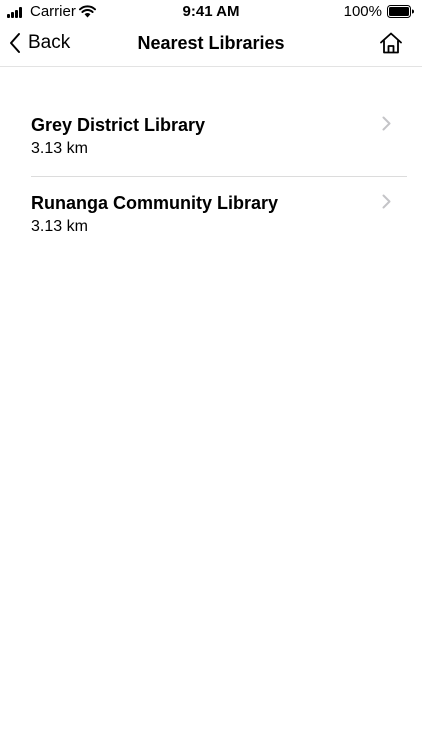 This screenshot has width=422, height=750. I want to click on list-item-grey-district-library: Grey District Library 3.13 km, so click(211, 137).